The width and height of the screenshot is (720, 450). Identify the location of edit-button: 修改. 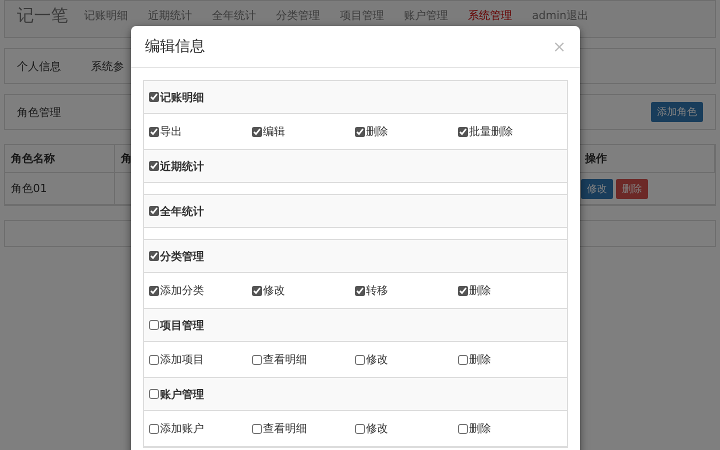
(597, 188).